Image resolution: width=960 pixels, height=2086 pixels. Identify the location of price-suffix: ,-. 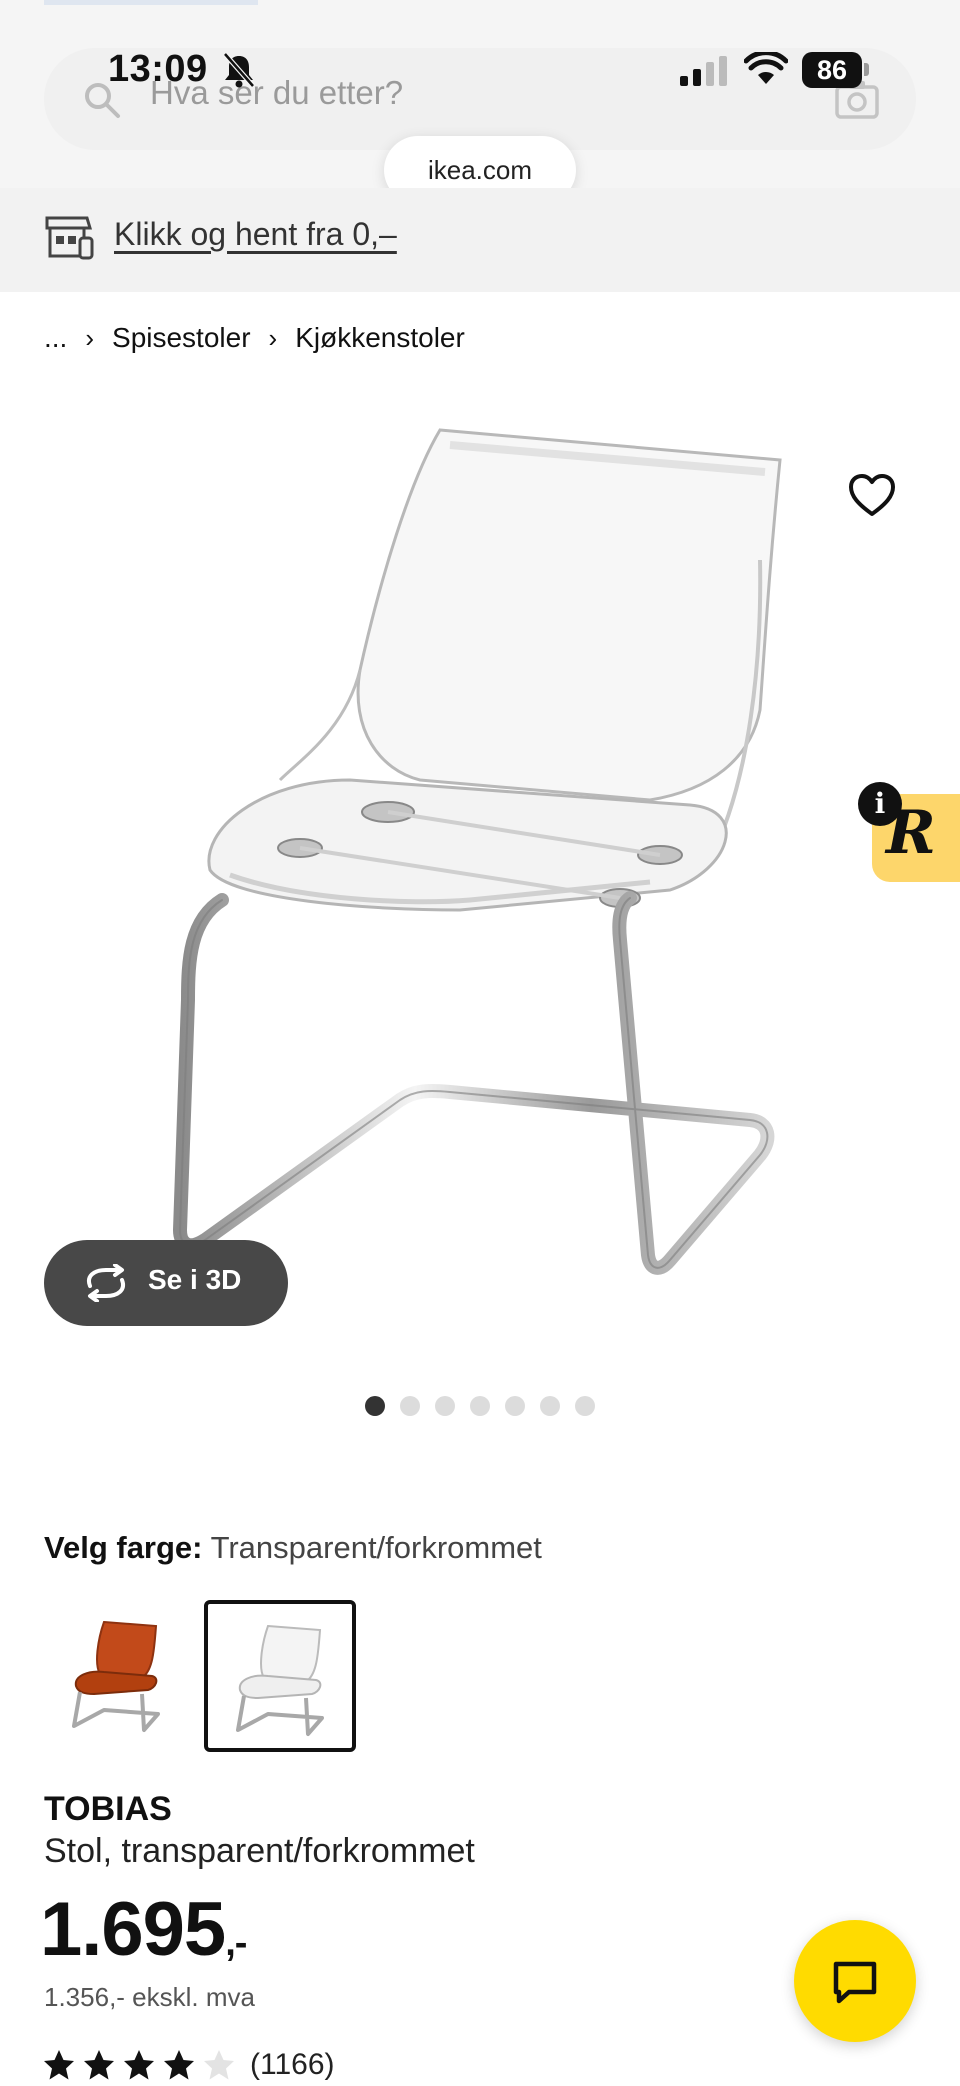
(236, 1943).